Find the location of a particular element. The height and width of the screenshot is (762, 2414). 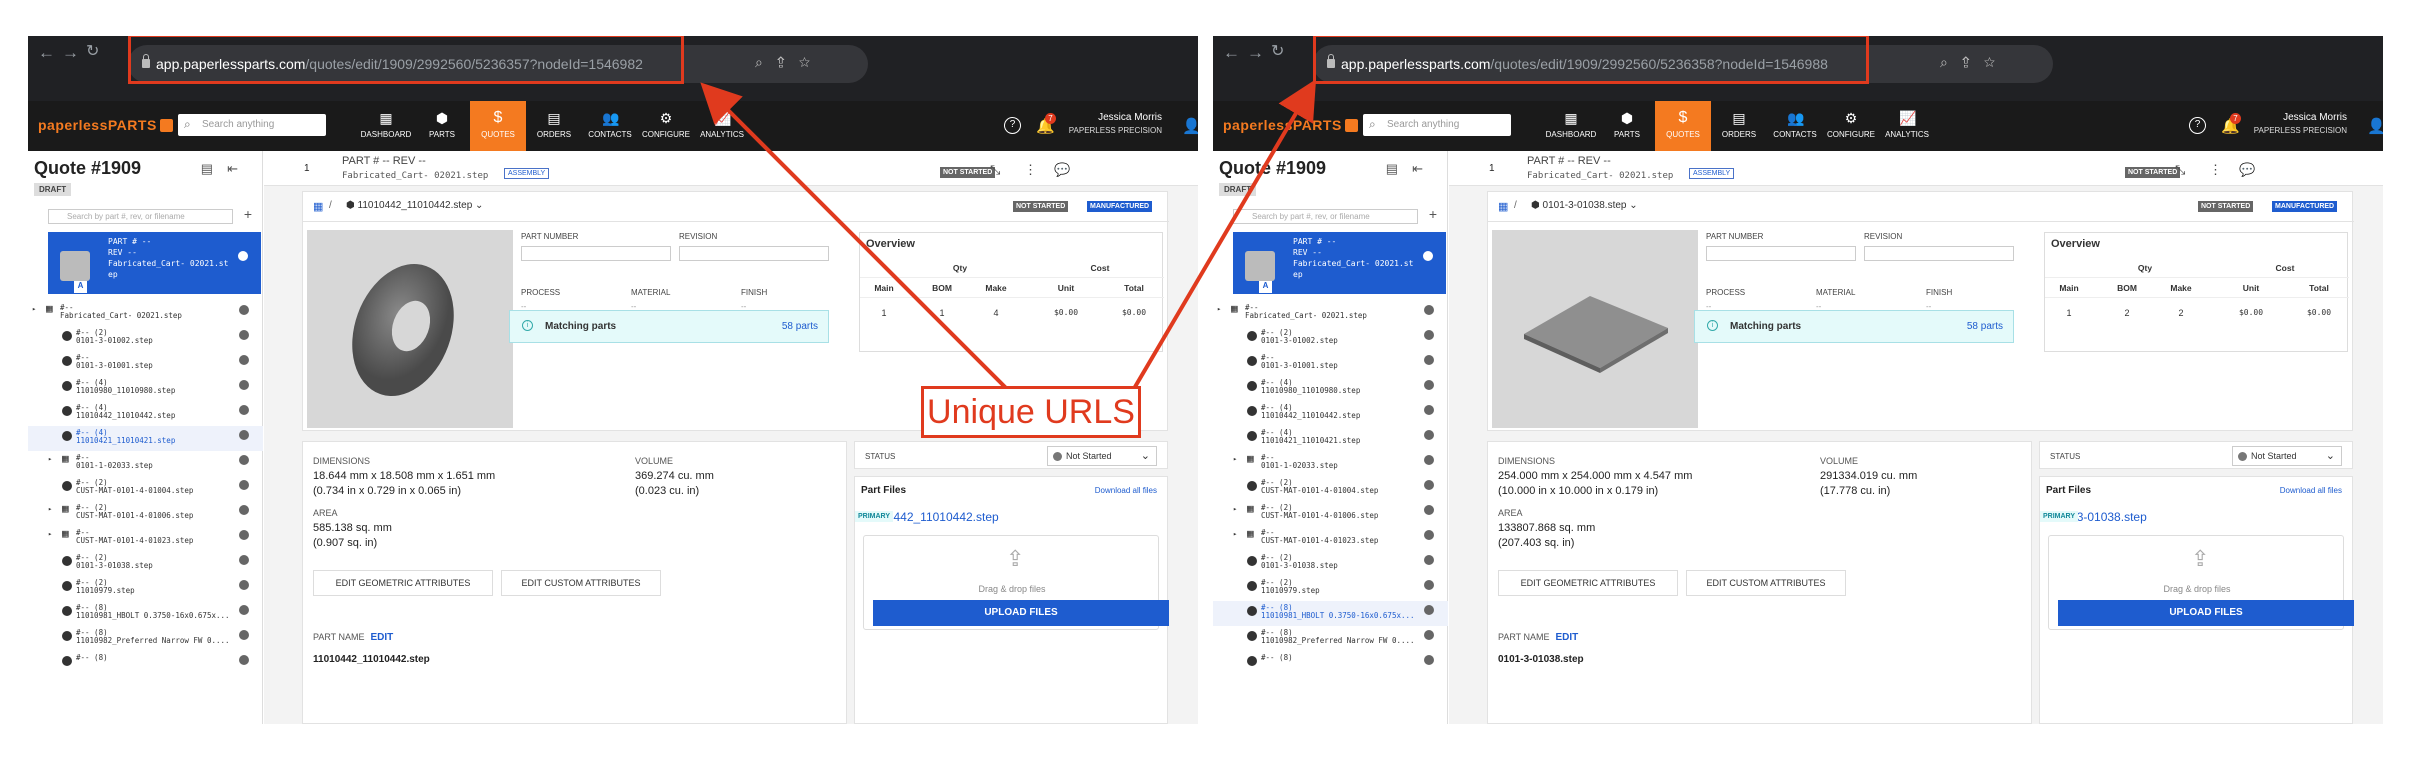

part-number-field is located at coordinates (596, 253).